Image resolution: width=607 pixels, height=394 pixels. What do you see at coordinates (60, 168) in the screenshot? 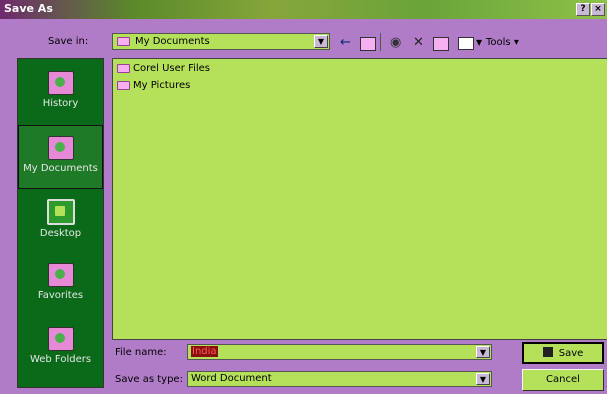
I see `place-label: My Documents` at bounding box center [60, 168].